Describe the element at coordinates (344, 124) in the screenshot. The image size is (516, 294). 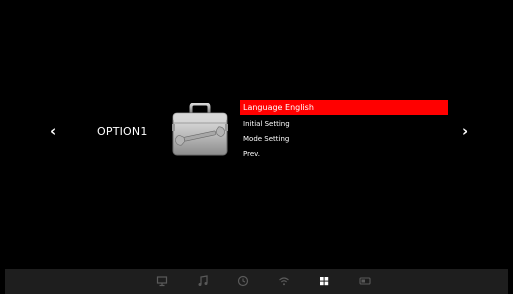
I see `menu-item-initial-setting: Initial Setting` at that location.